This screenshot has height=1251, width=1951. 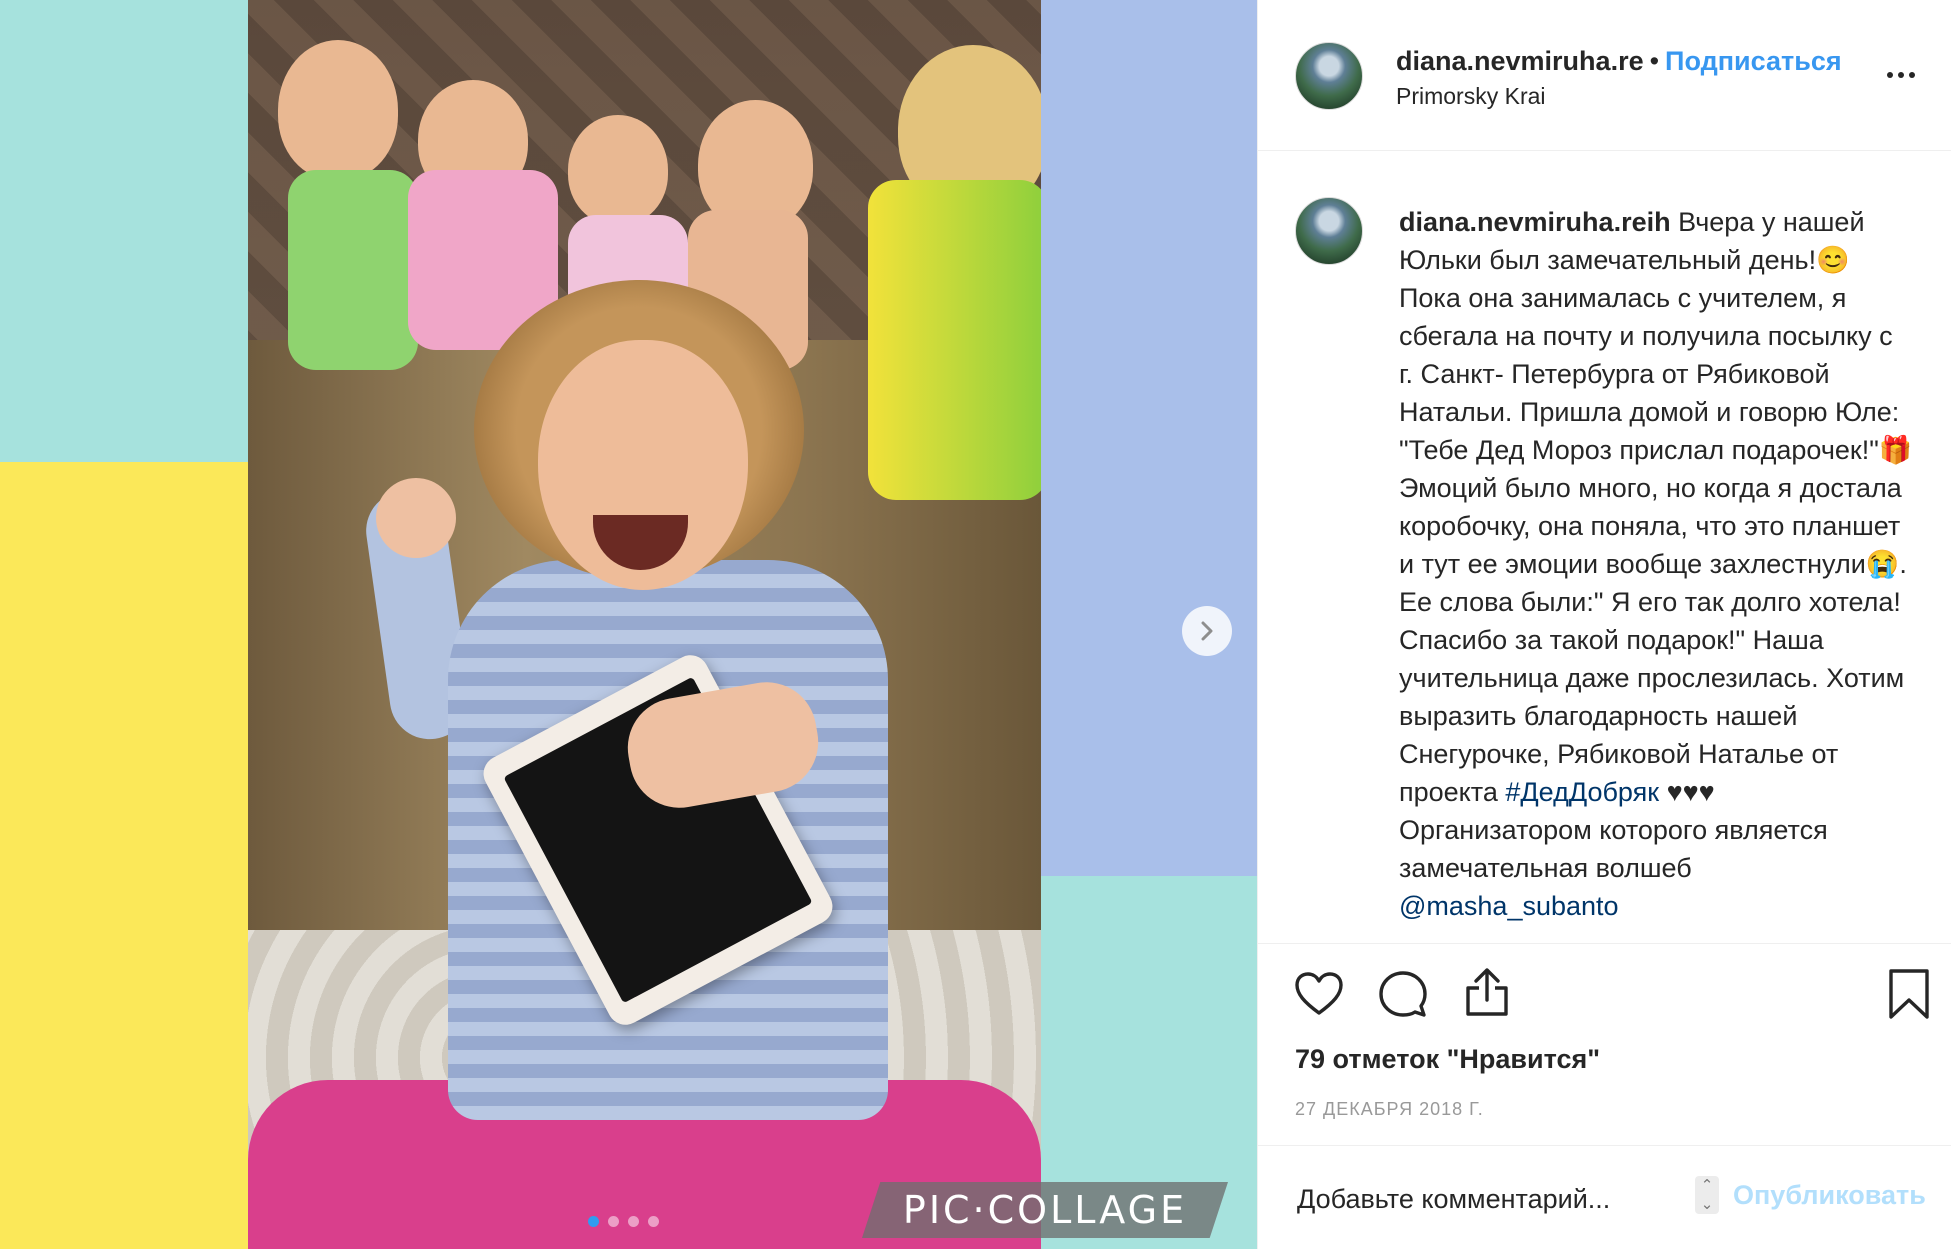 I want to click on likes-count: 79 отметок "Нравится", so click(x=1447, y=1059).